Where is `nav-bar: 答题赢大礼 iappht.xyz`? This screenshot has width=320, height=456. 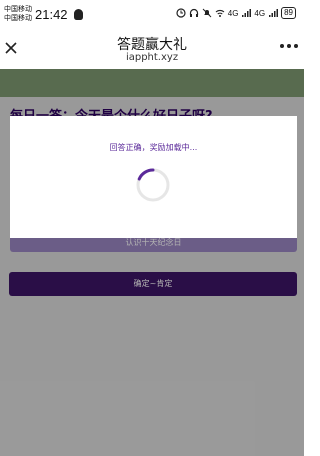
nav-bar: 答题赢大礼 iappht.xyz is located at coordinates (152, 50).